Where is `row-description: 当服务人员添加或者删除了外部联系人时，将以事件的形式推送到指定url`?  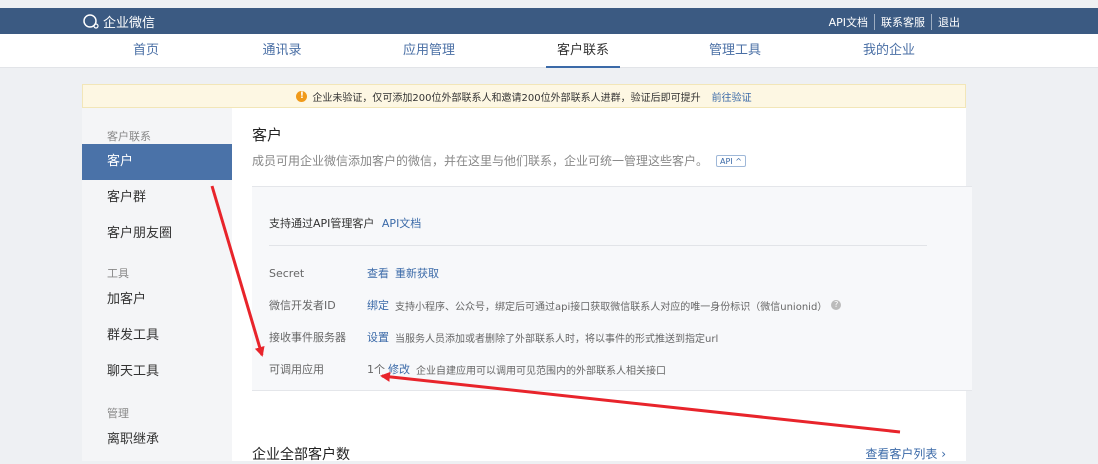 row-description: 当服务人员添加或者删除了外部联系人时，将以事件的形式推送到指定url is located at coordinates (557, 339).